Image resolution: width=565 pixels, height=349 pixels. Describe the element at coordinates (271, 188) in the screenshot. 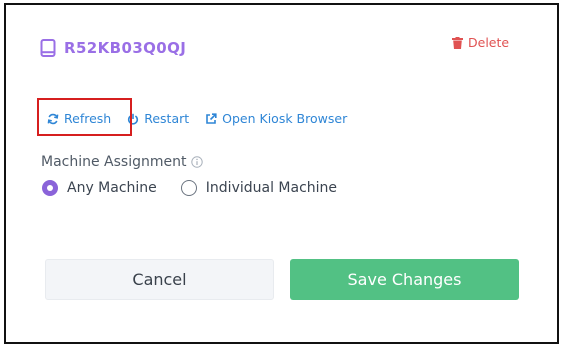

I see `individual-machine-label: Individual Machine` at that location.